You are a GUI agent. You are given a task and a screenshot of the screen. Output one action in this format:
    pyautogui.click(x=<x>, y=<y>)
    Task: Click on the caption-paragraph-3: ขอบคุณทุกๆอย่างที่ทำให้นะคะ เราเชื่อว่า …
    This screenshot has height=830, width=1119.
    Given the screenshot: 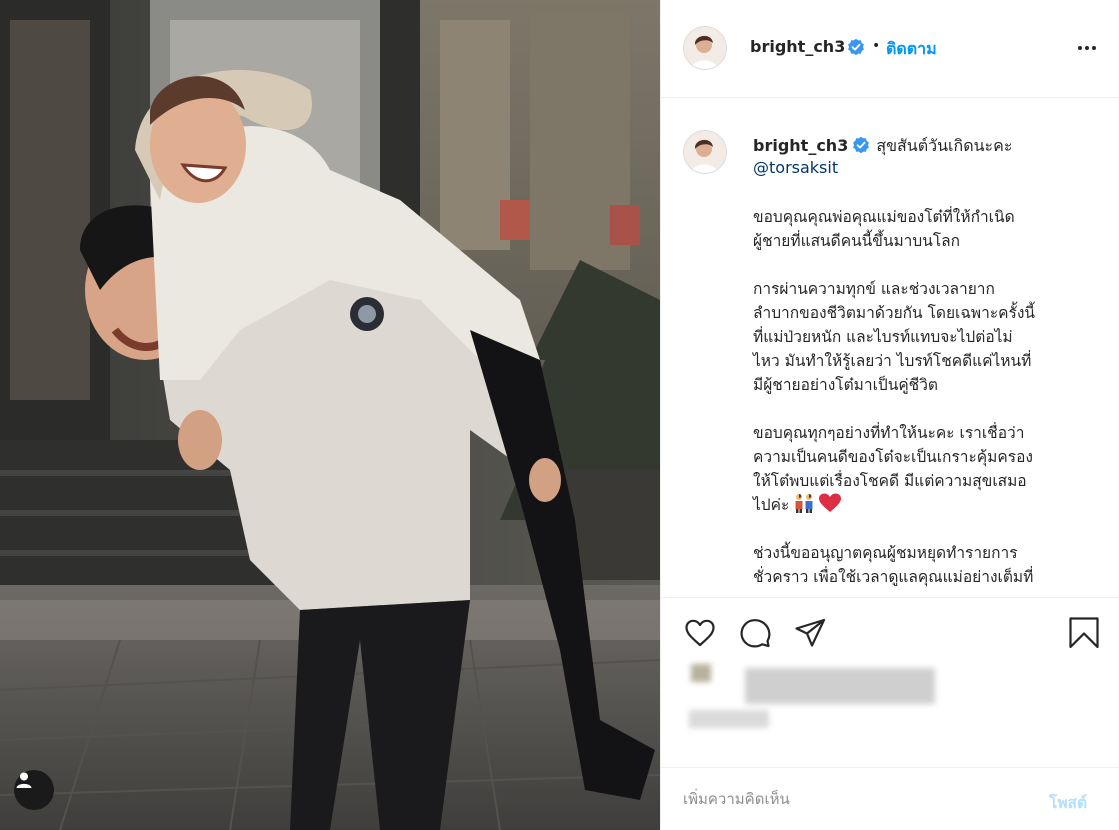 What is the action you would take?
    pyautogui.click(x=928, y=470)
    